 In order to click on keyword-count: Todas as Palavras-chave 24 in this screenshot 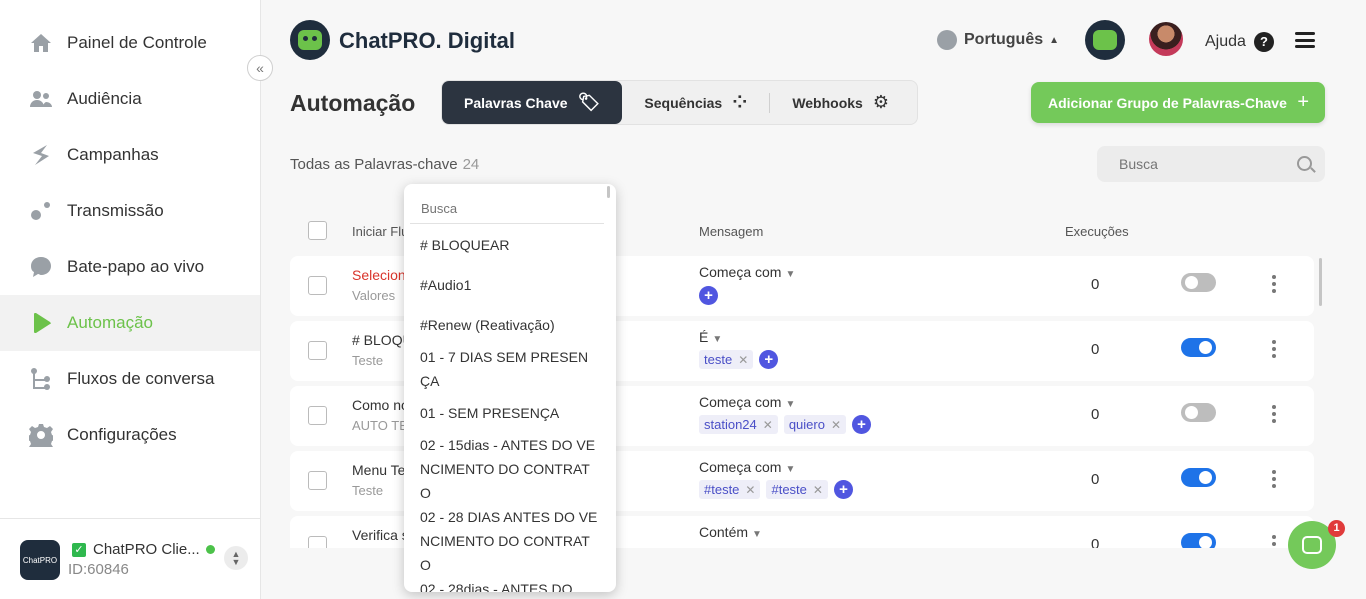, I will do `click(384, 164)`.